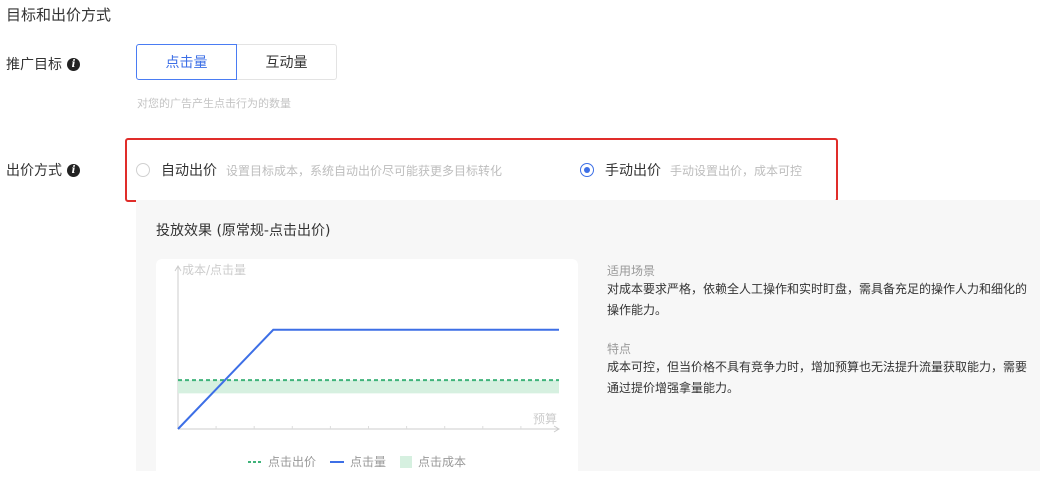  What do you see at coordinates (143, 170) in the screenshot?
I see `radio-unchecked-icon` at bounding box center [143, 170].